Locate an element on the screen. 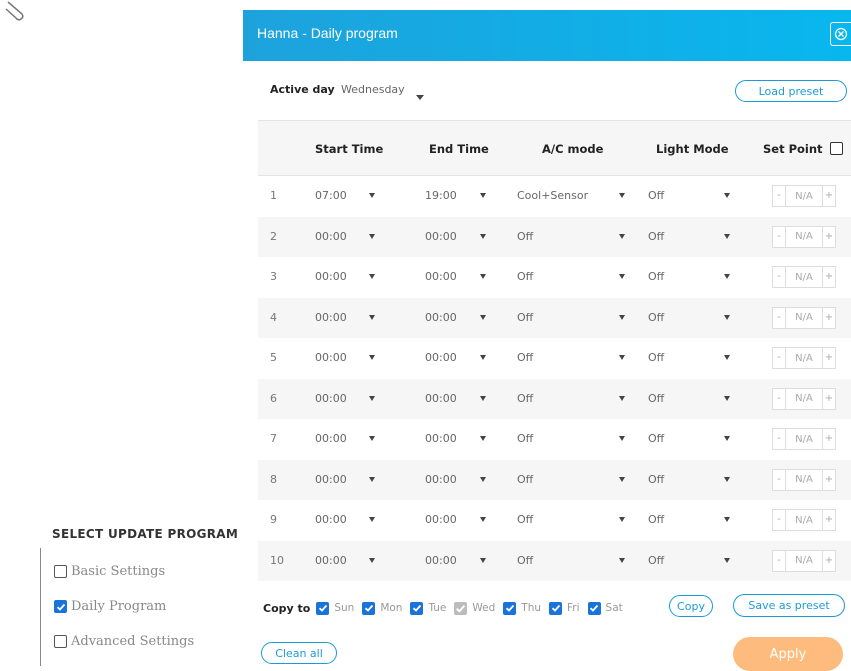 This screenshot has width=851, height=671. day-option-sat: Sat is located at coordinates (605, 608).